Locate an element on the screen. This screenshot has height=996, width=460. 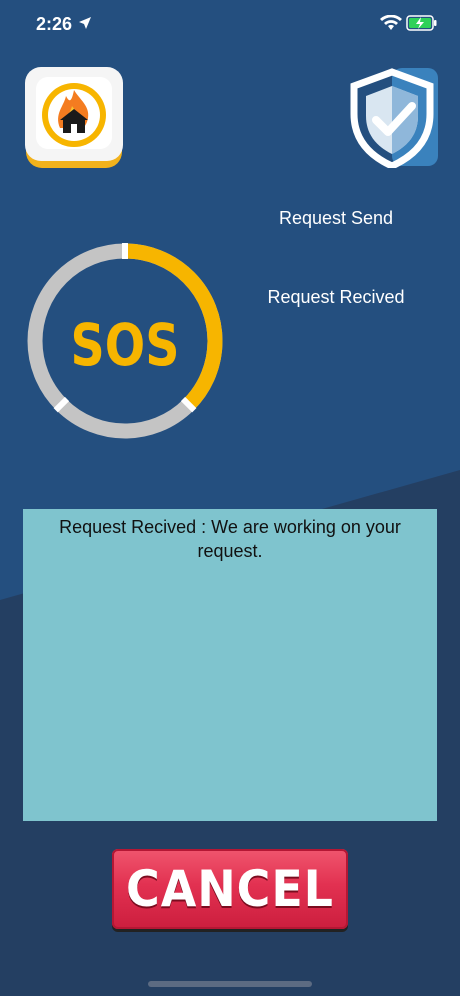
fire-house-icon is located at coordinates (74, 117).